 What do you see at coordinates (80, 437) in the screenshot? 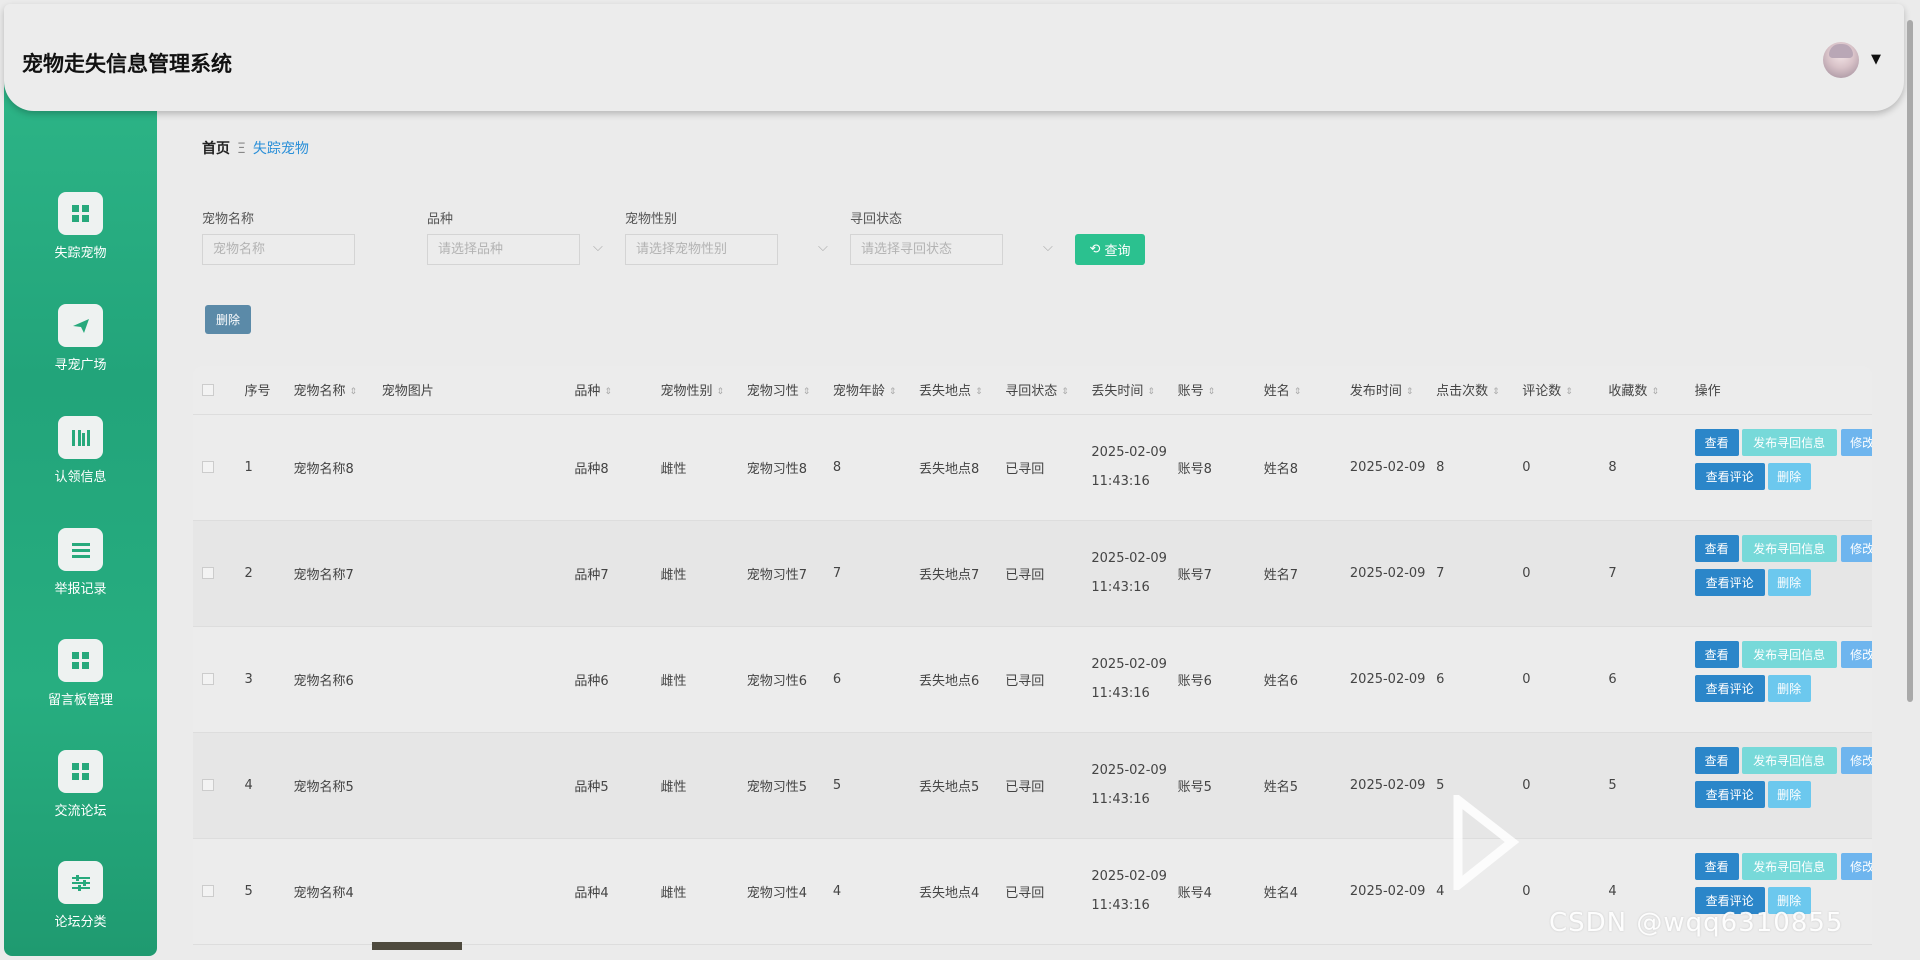
I see `book-icon` at bounding box center [80, 437].